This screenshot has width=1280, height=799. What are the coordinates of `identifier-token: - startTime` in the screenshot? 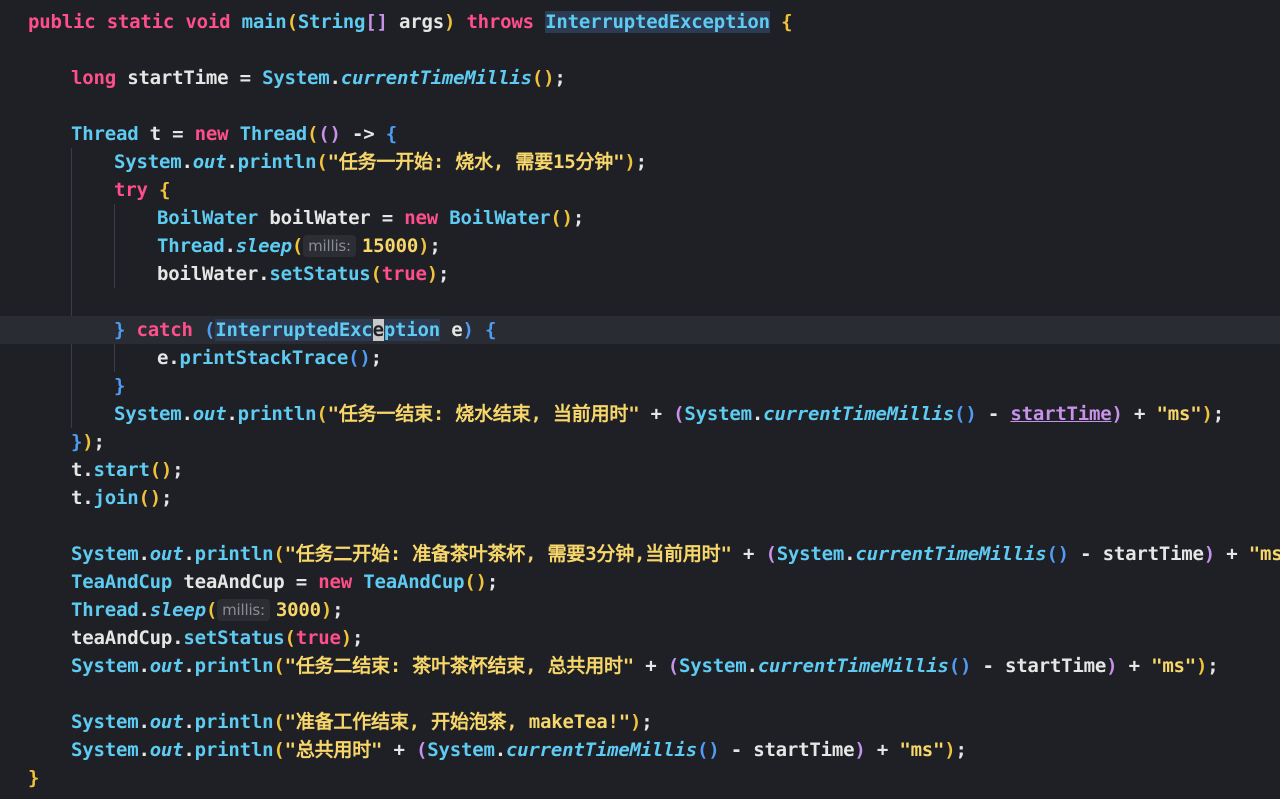 It's located at (1039, 666).